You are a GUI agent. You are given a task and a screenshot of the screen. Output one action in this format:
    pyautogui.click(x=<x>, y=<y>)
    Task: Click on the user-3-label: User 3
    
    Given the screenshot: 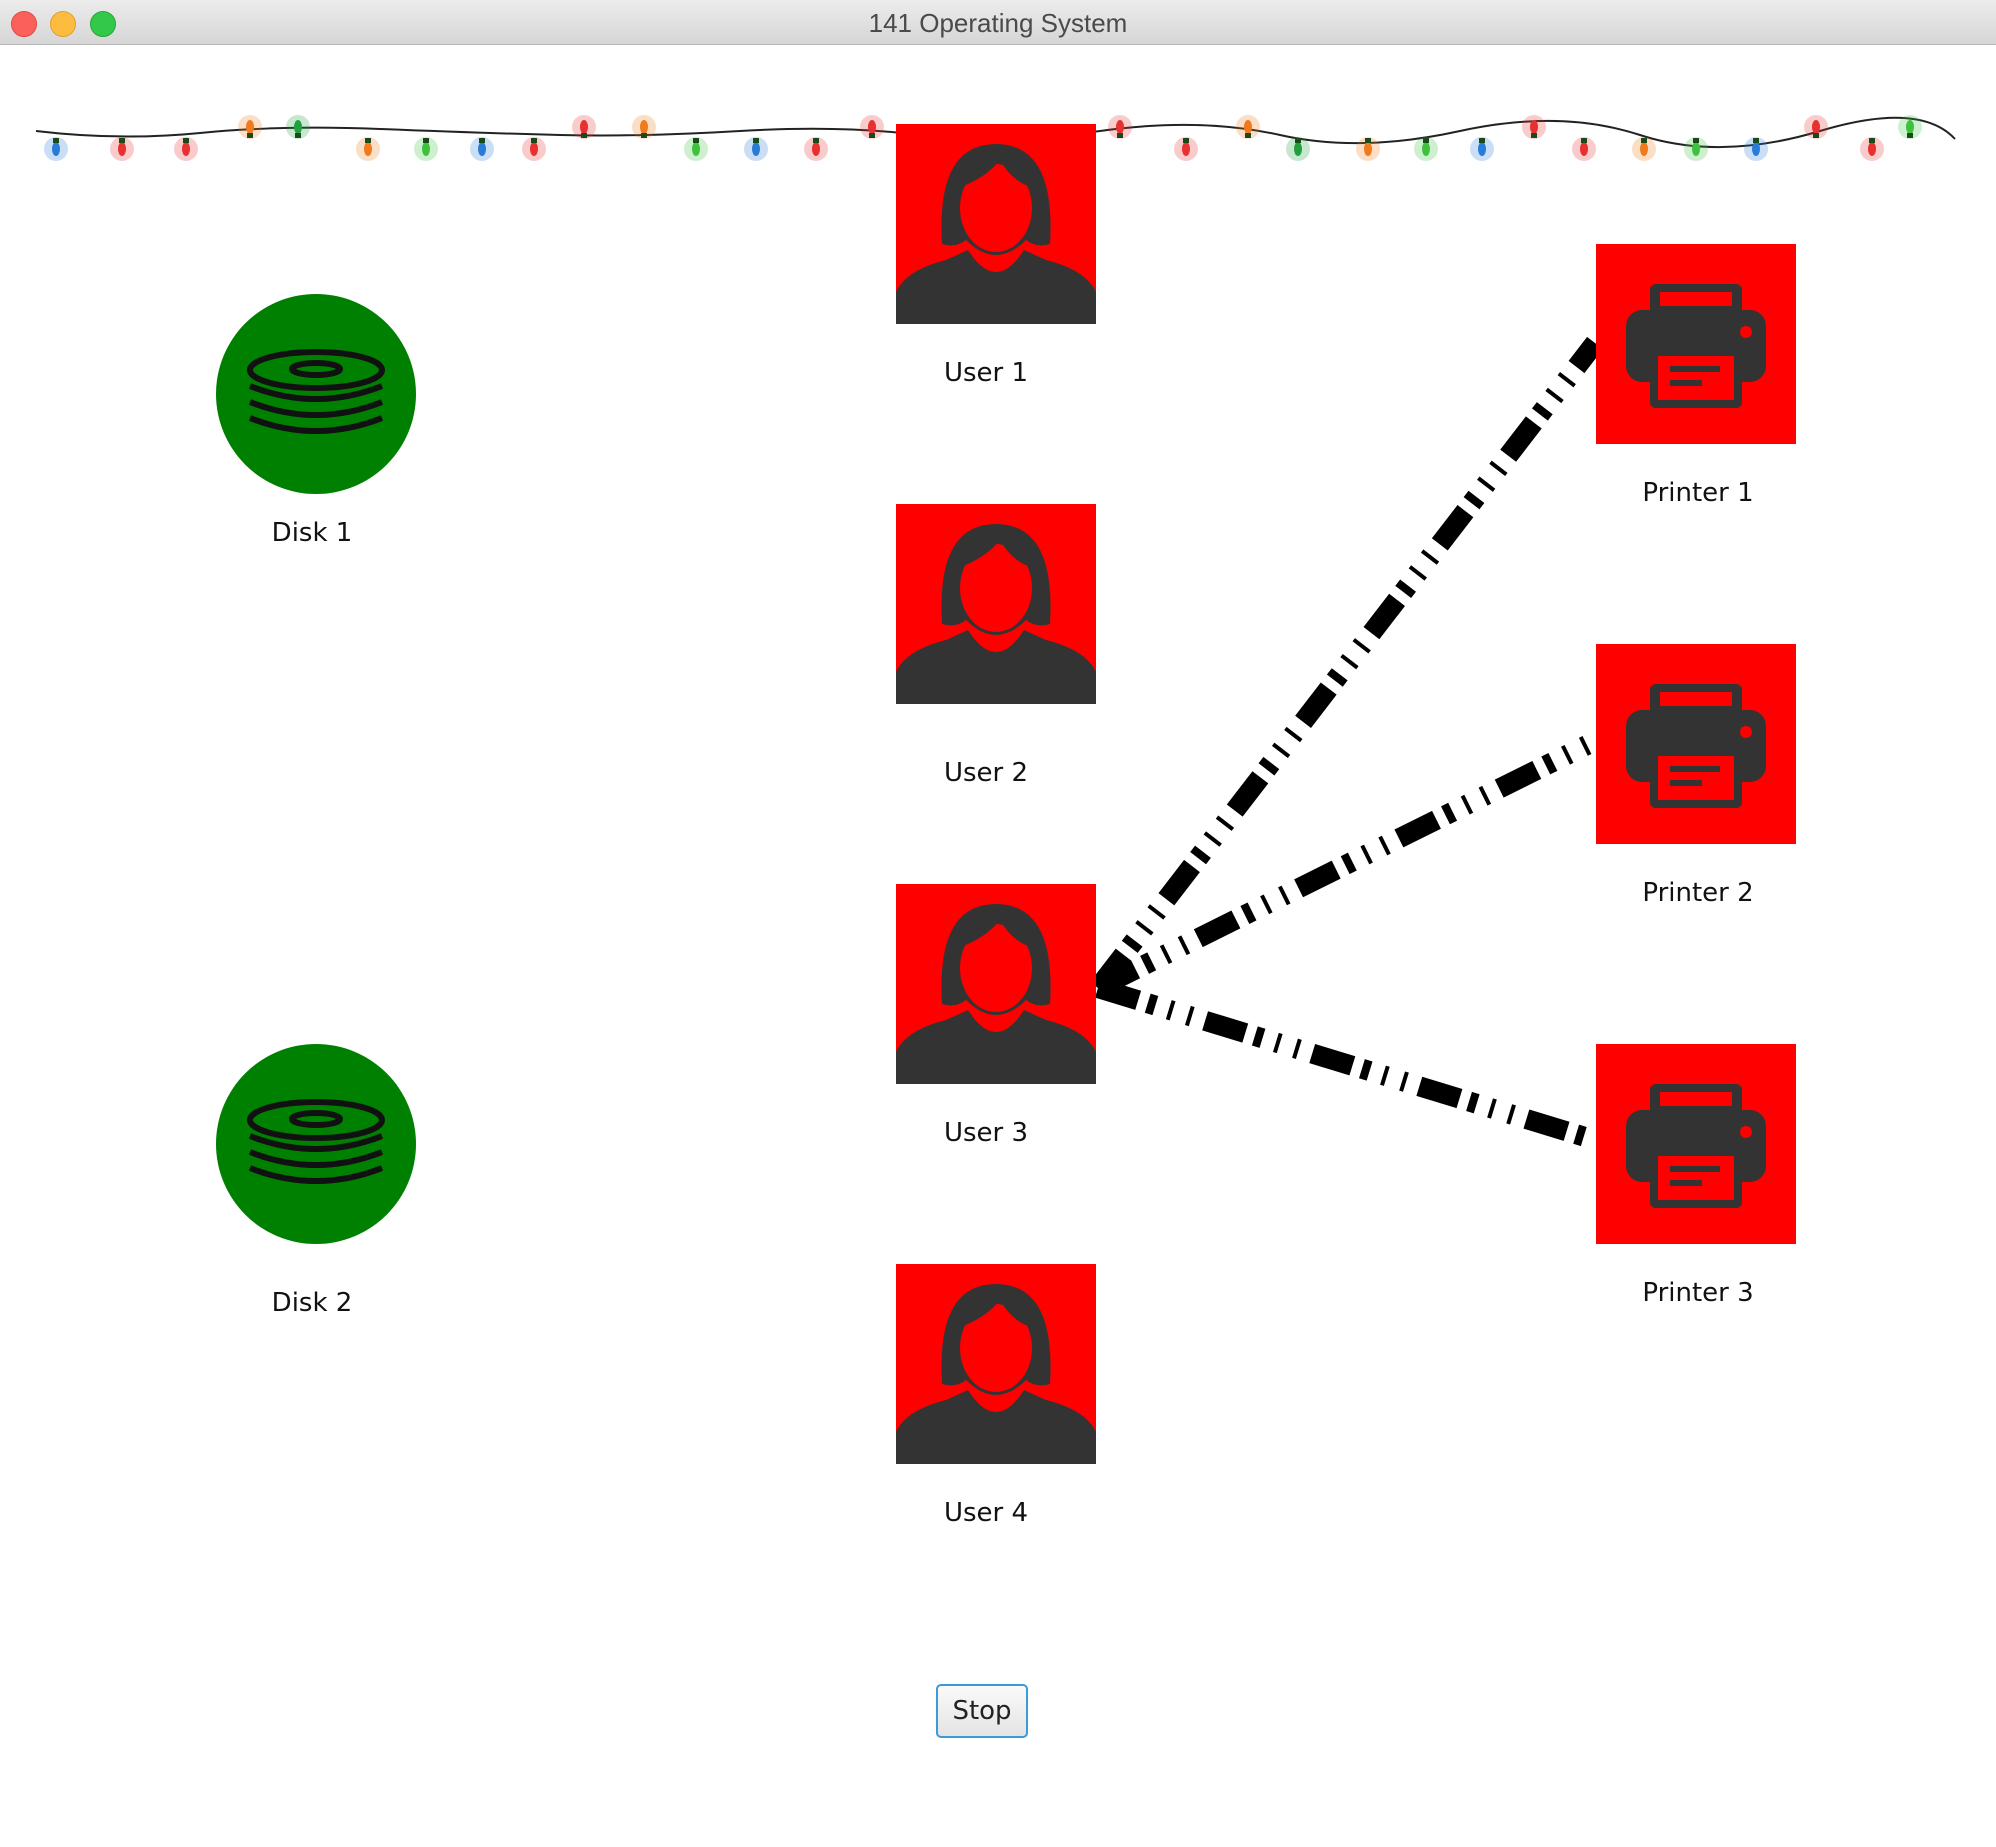 What is the action you would take?
    pyautogui.click(x=986, y=1133)
    